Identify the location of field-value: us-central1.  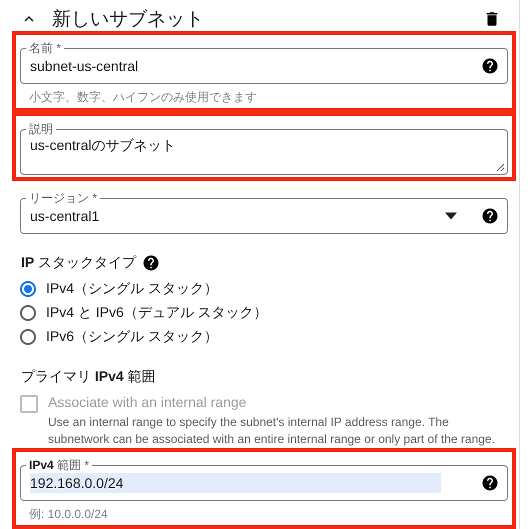
(65, 216).